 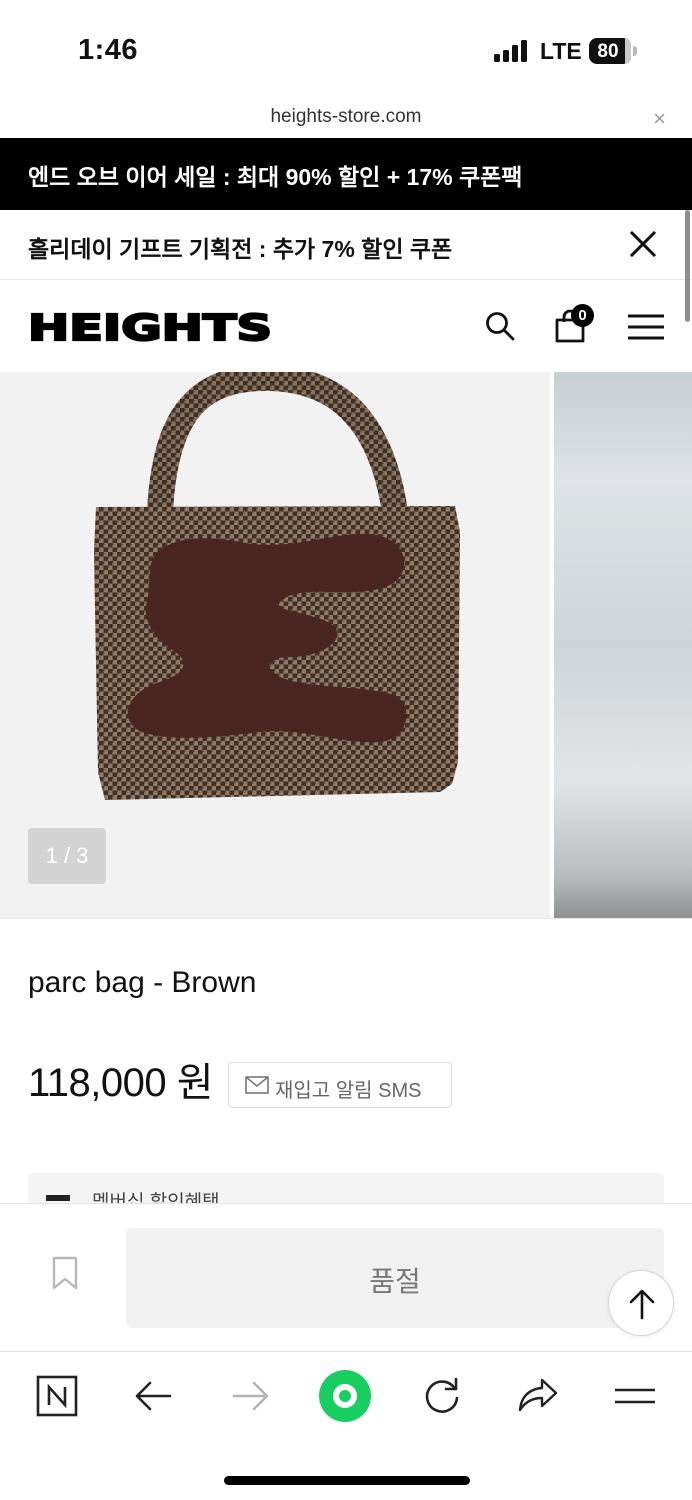 I want to click on battery-level: 80, so click(x=608, y=51).